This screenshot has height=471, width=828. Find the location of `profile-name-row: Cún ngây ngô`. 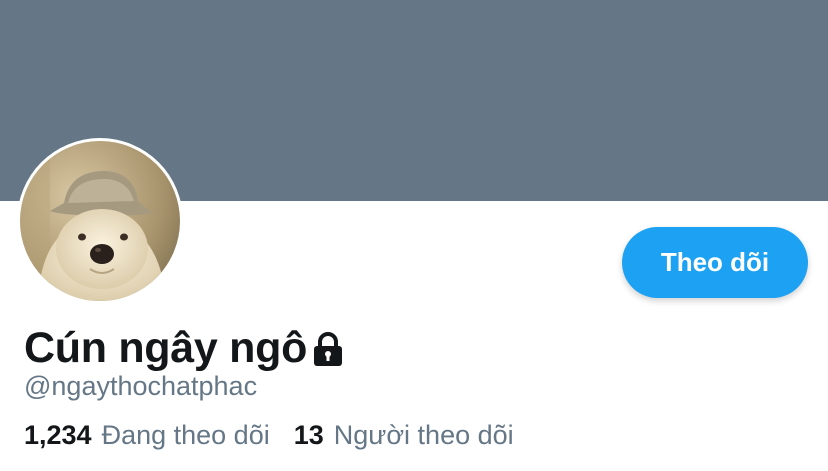

profile-name-row: Cún ngây ngô is located at coordinates (184, 348).